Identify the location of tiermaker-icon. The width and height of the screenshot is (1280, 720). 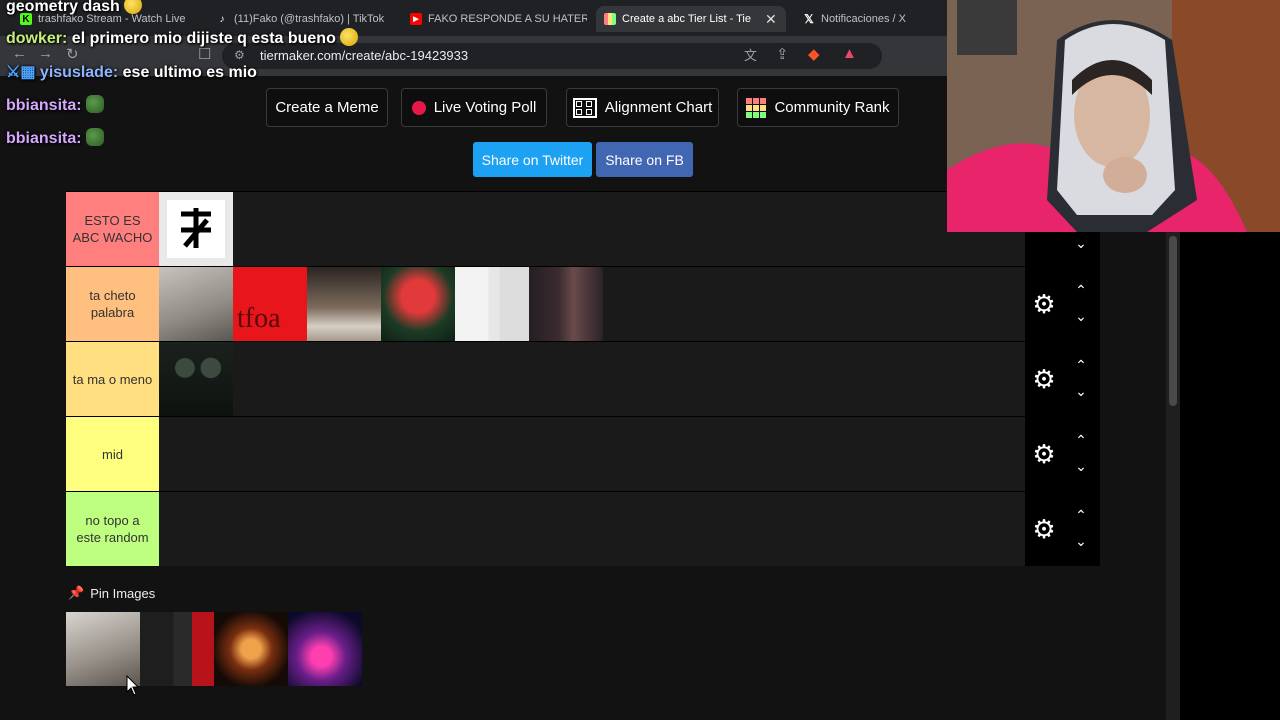
(610, 19).